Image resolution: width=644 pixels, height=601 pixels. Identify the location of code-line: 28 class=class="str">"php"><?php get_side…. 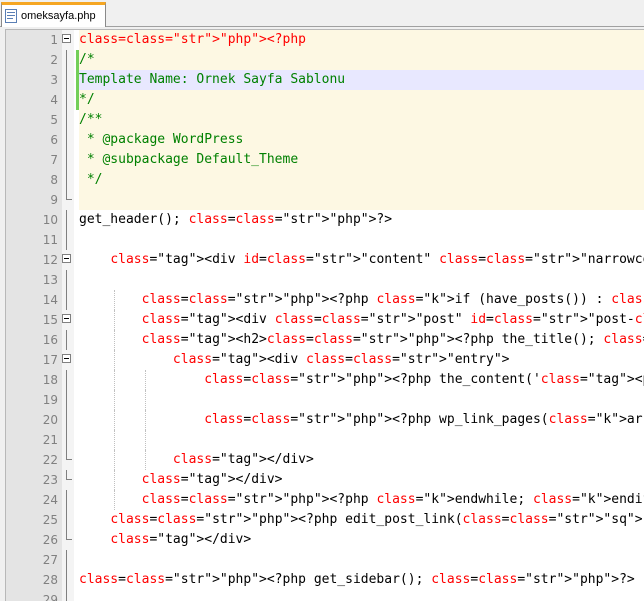
(325, 580).